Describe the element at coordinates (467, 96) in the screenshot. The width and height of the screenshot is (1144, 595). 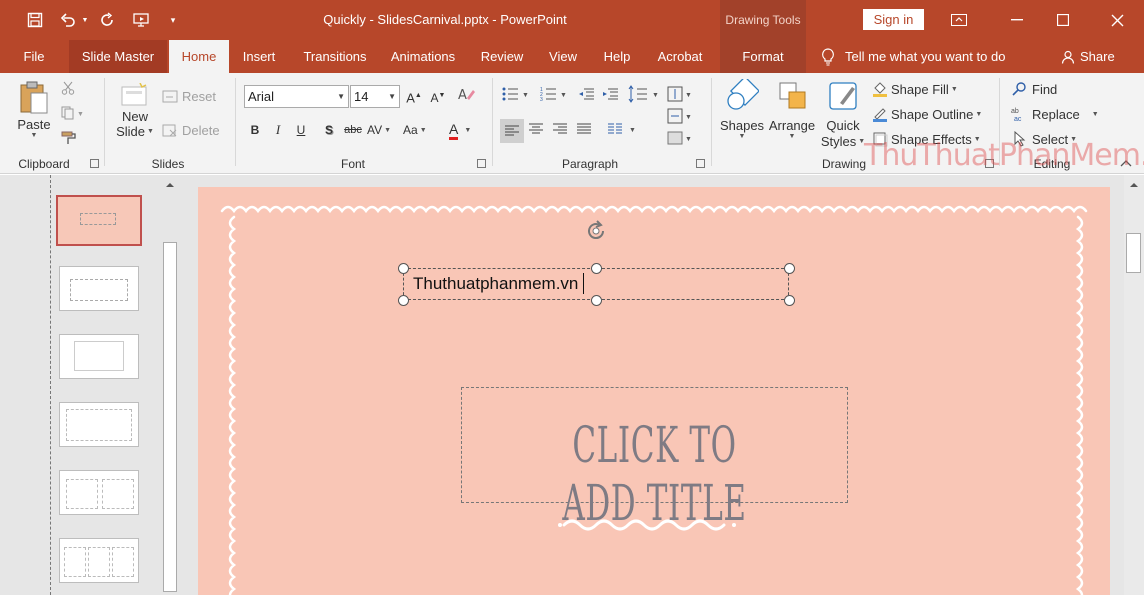
I see `clear-formatting-icon: A` at that location.